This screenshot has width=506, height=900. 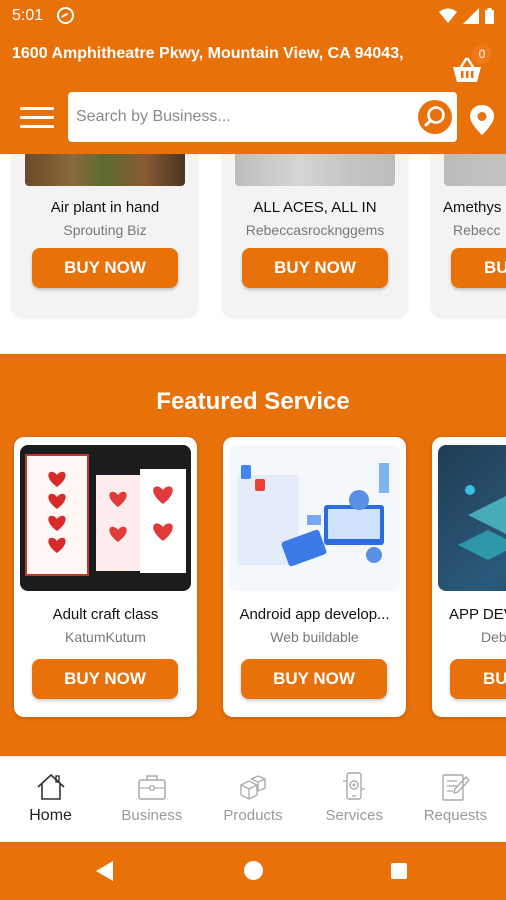 I want to click on service-title: APP DEV, so click(x=477, y=614).